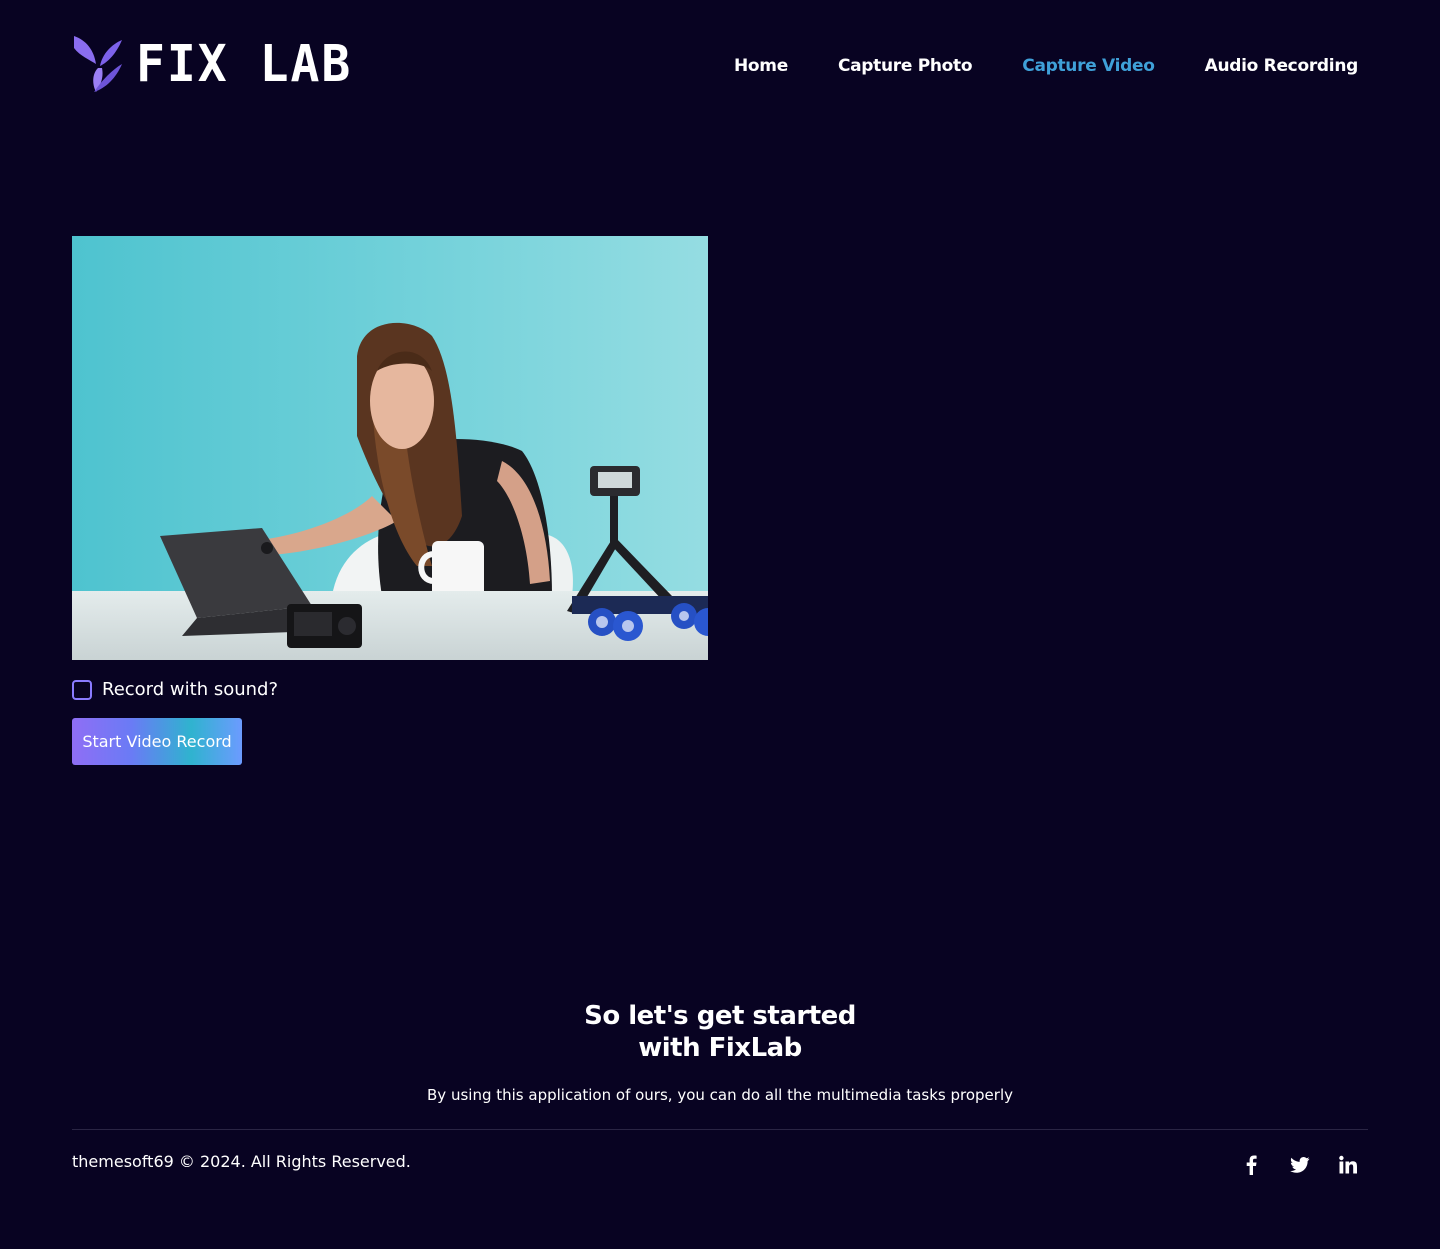  Describe the element at coordinates (82, 689) in the screenshot. I see `record-sound-checkbox` at that location.